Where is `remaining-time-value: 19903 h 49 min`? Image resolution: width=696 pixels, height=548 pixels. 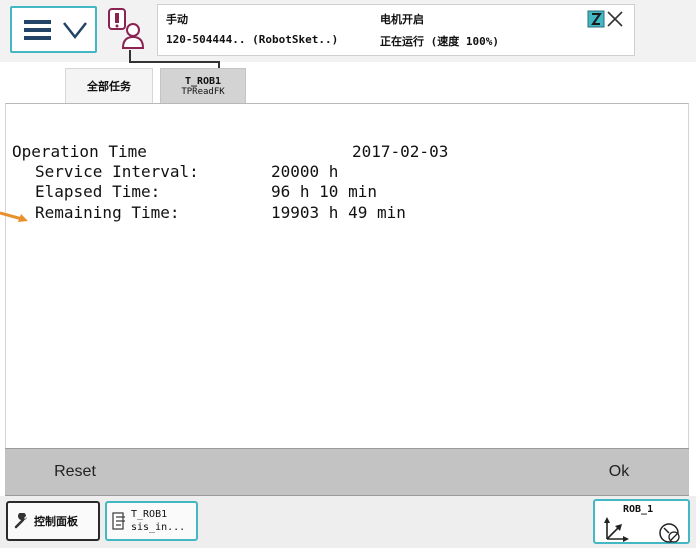
remaining-time-value: 19903 h 49 min is located at coordinates (338, 212).